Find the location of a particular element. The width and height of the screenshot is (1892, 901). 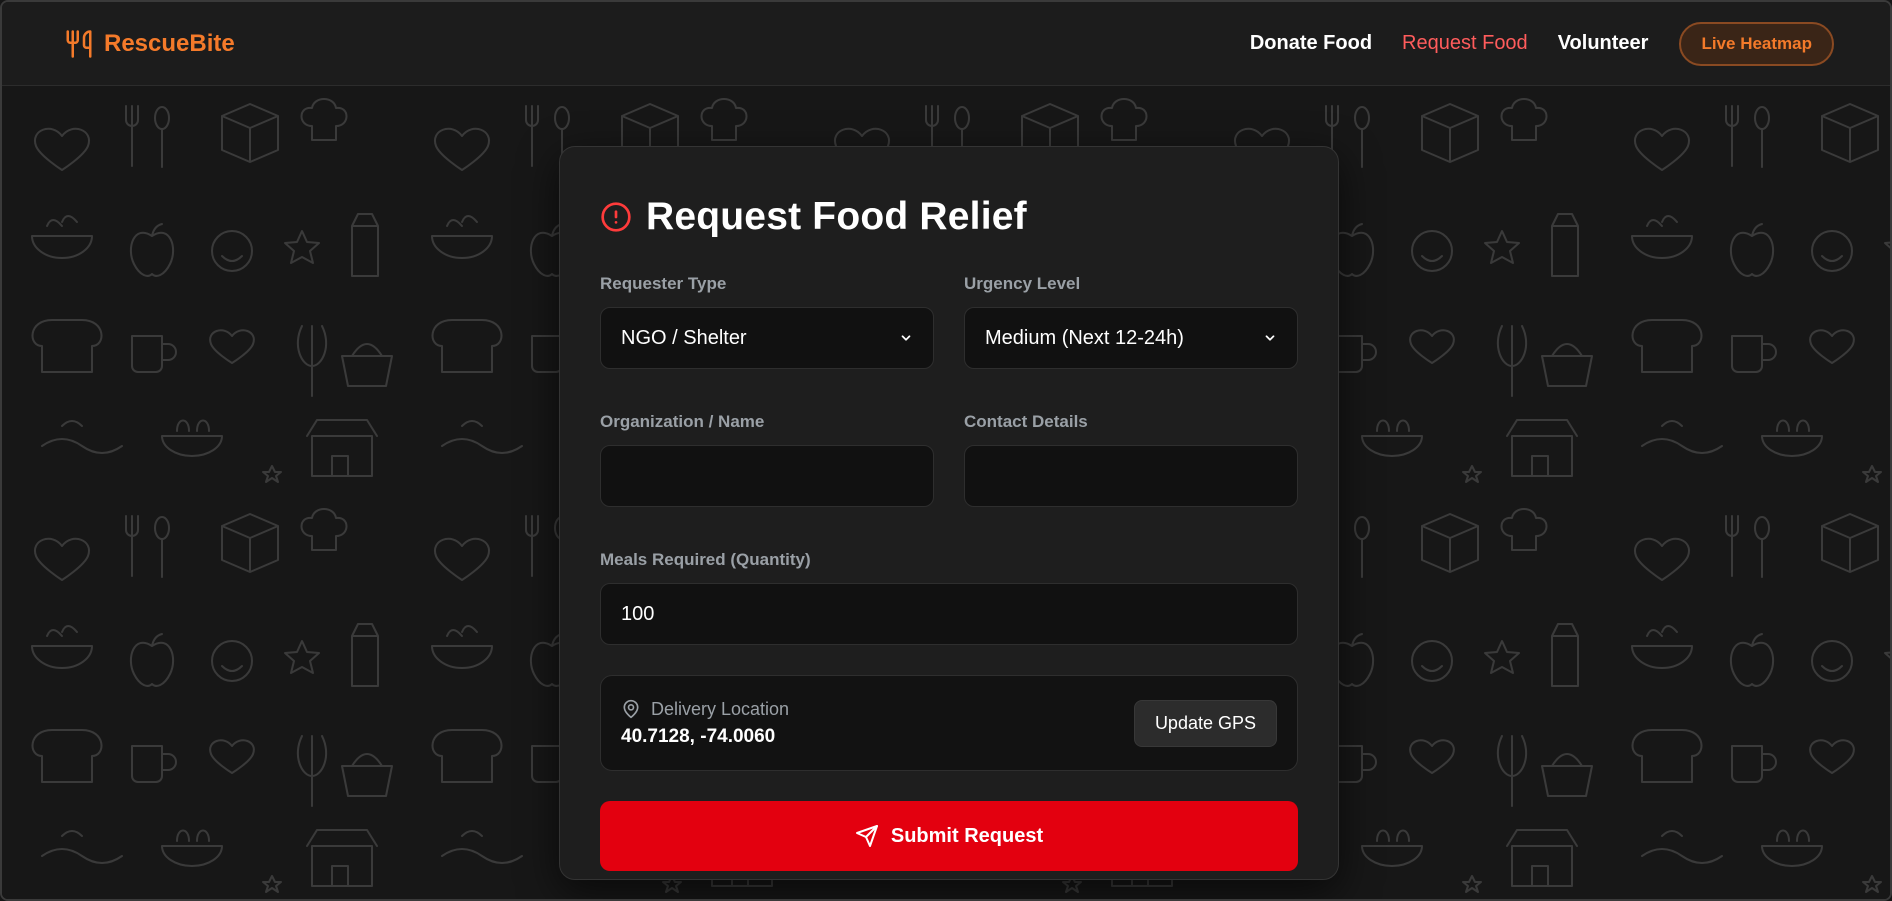

submit-request-label: Submit Request is located at coordinates (967, 835).